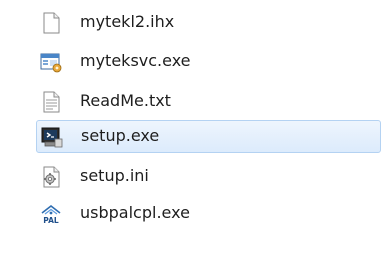  Describe the element at coordinates (208, 176) in the screenshot. I see `file-item-setup-ini: setup.ini` at that location.